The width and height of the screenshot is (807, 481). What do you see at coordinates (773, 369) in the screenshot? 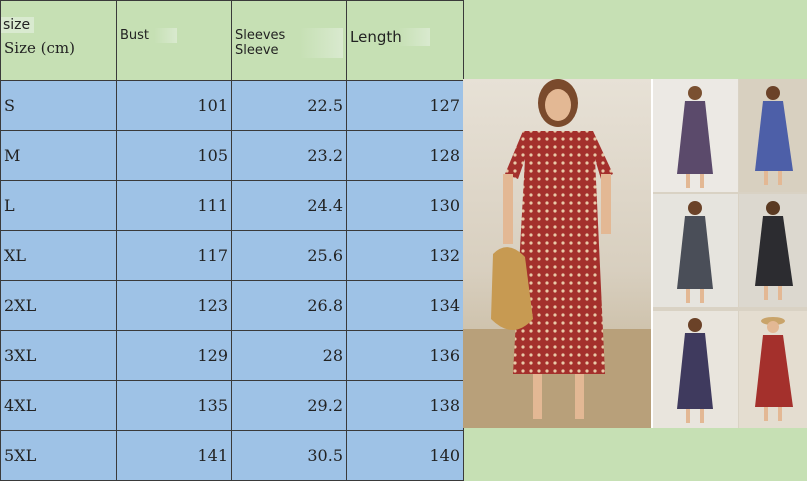
I see `product-photo-red-dress-hat` at bounding box center [773, 369].